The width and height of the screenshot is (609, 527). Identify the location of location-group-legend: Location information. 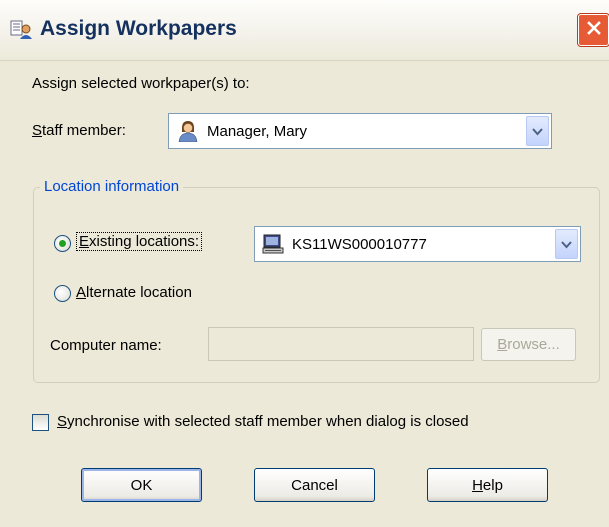
(112, 186).